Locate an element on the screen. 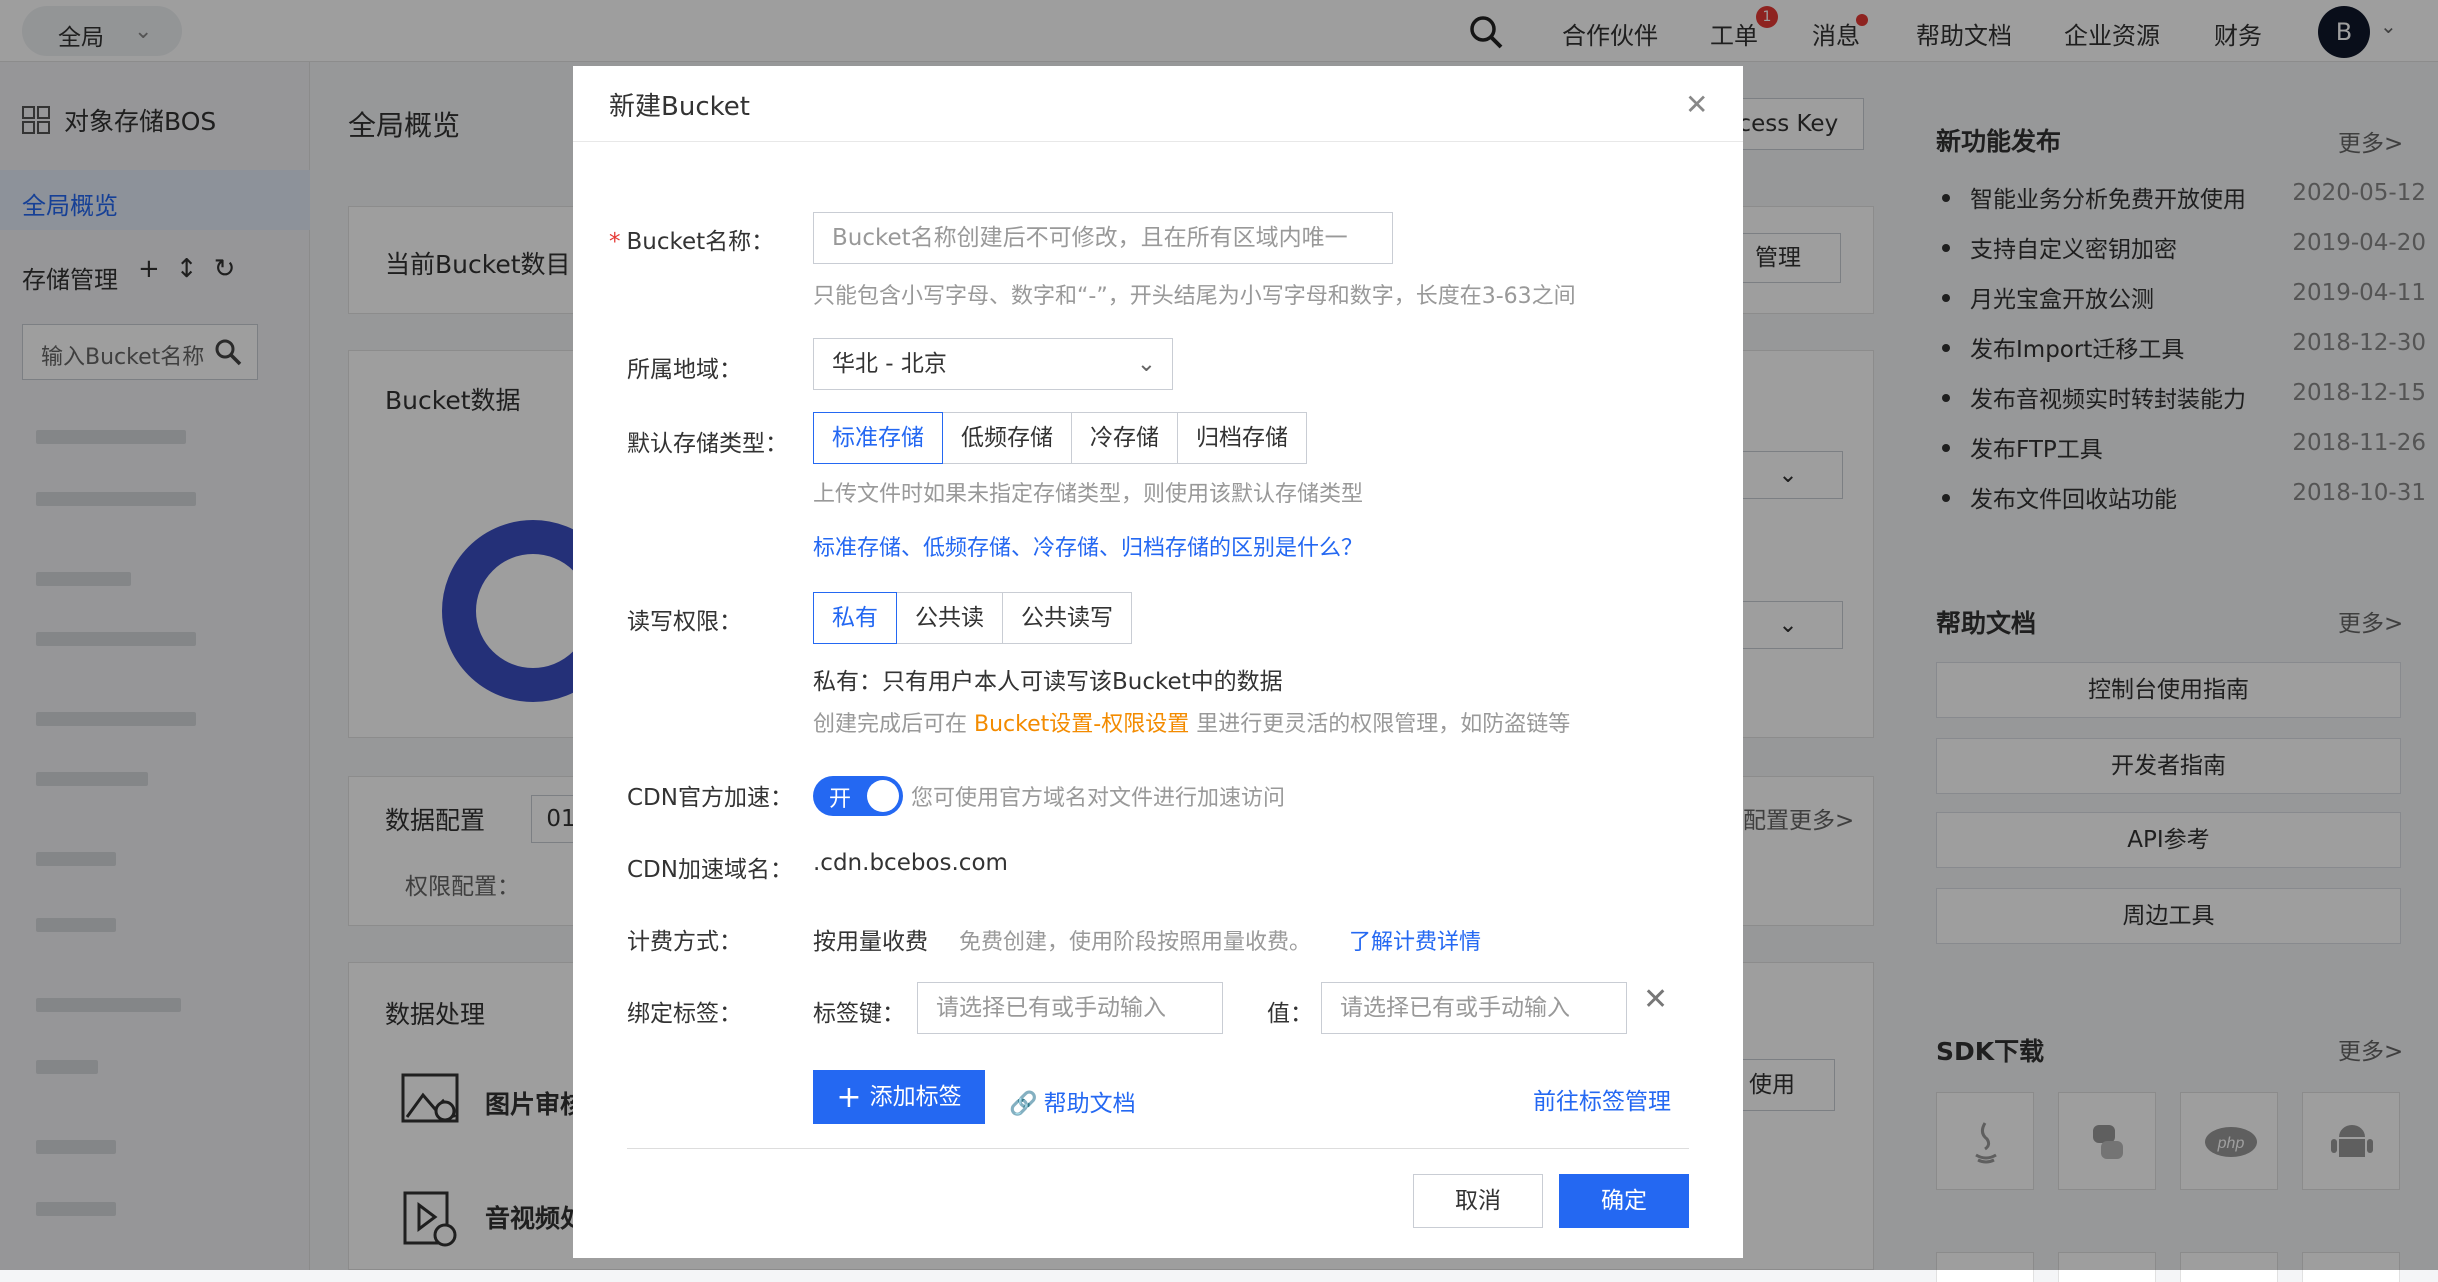 The width and height of the screenshot is (2438, 1282). tag-value-input: 请选择已有或手动输入 is located at coordinates (1474, 1008).